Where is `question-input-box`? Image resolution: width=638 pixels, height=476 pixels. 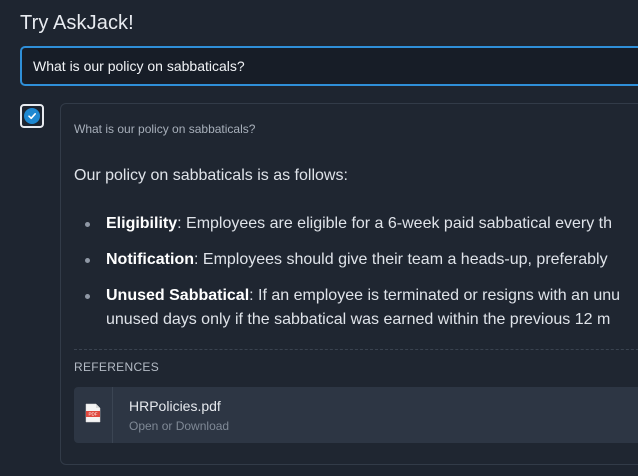
question-input-box is located at coordinates (329, 66).